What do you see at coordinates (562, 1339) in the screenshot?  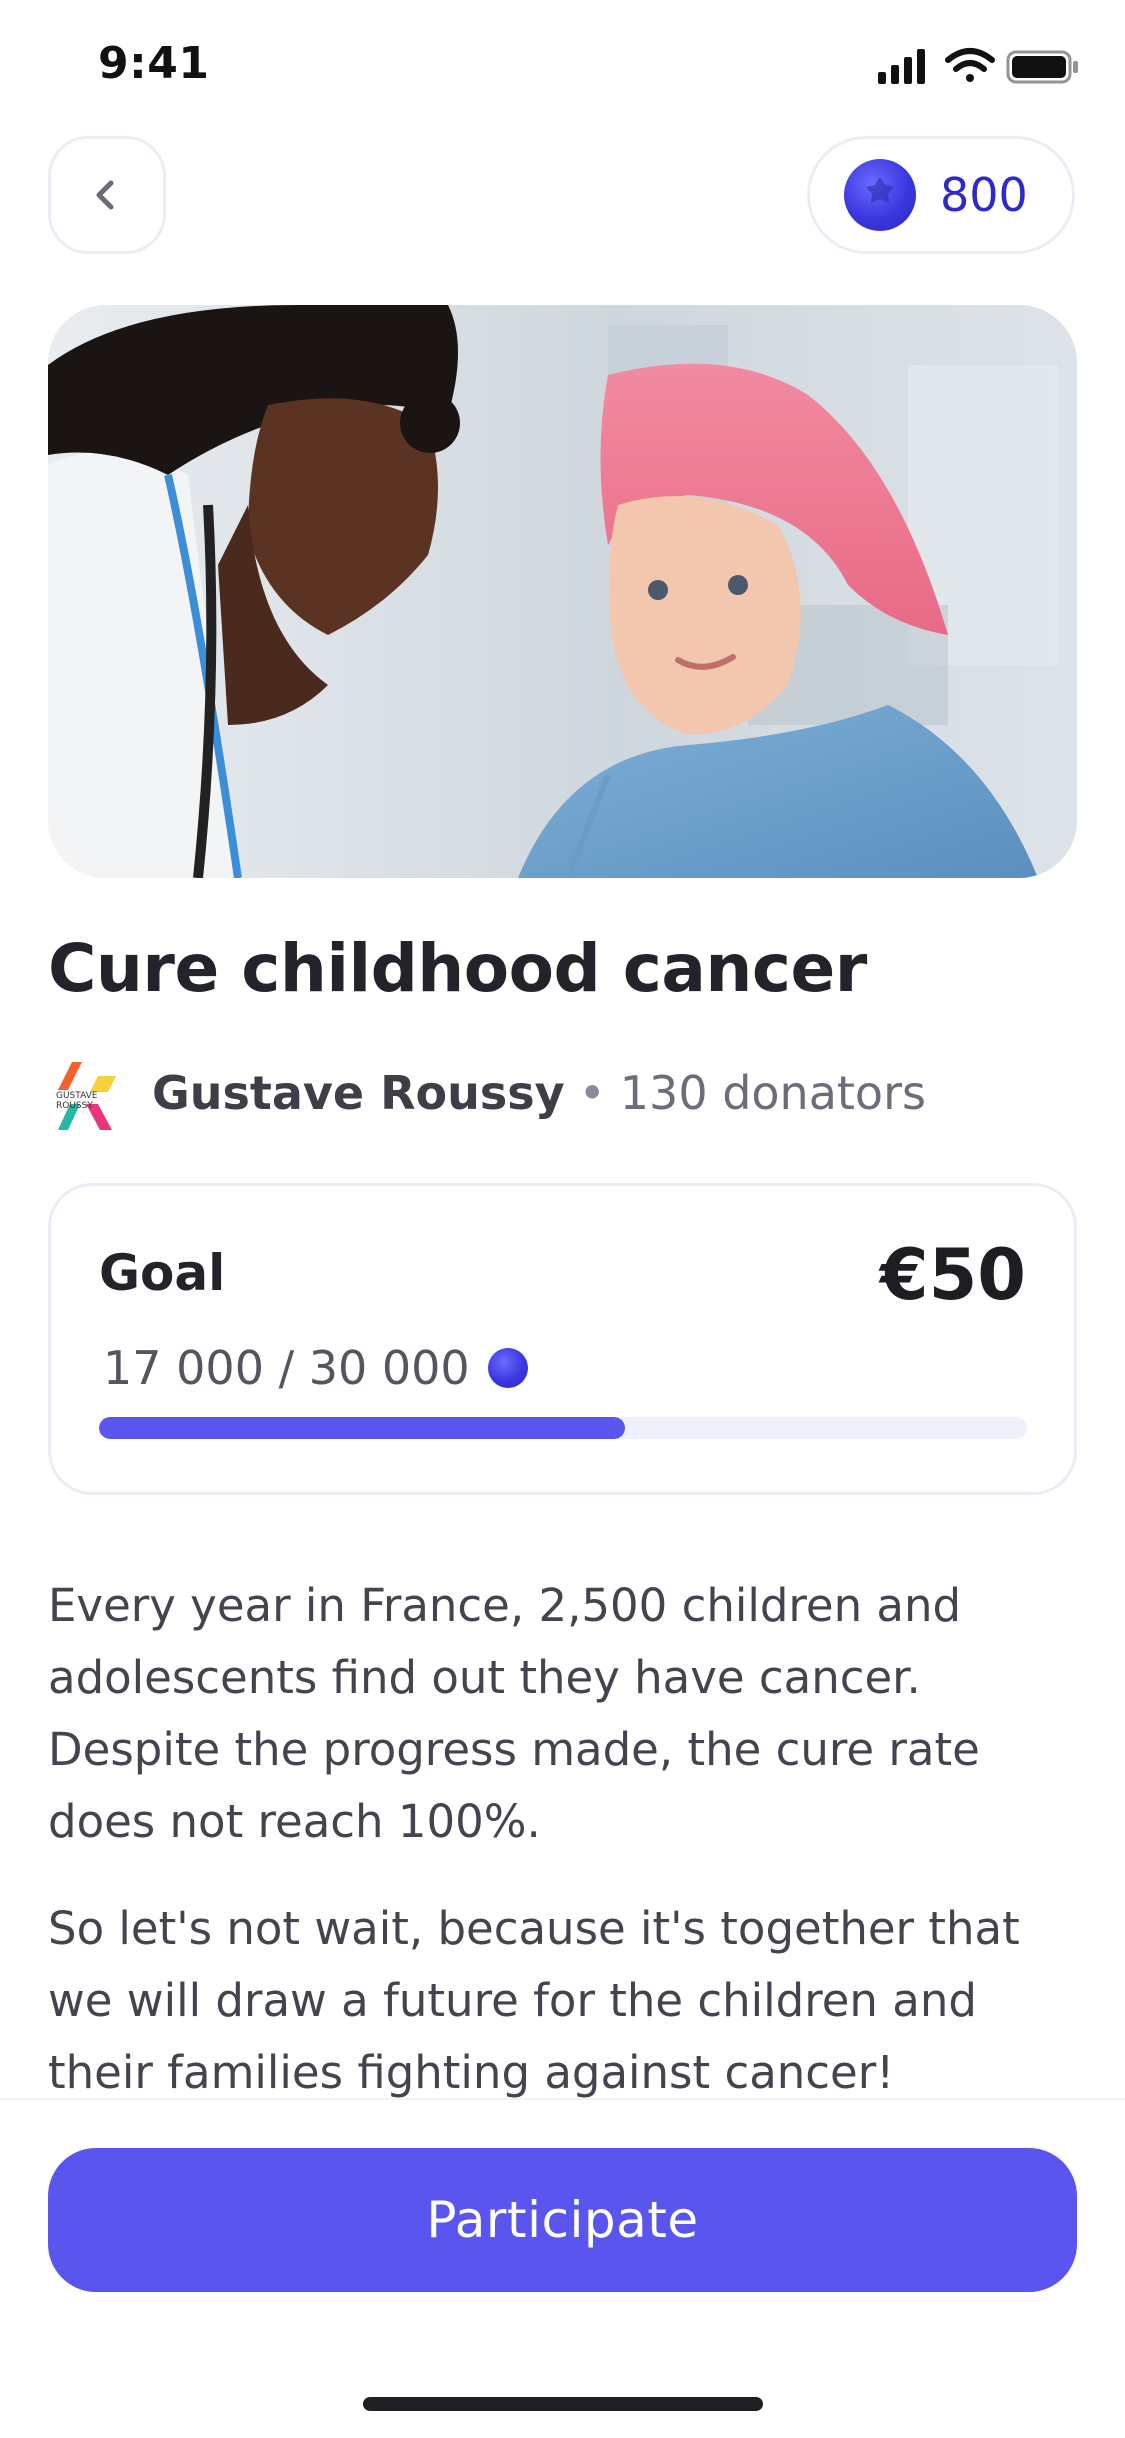 I see `goal-card: Goal €50 17 000 / 30 000` at bounding box center [562, 1339].